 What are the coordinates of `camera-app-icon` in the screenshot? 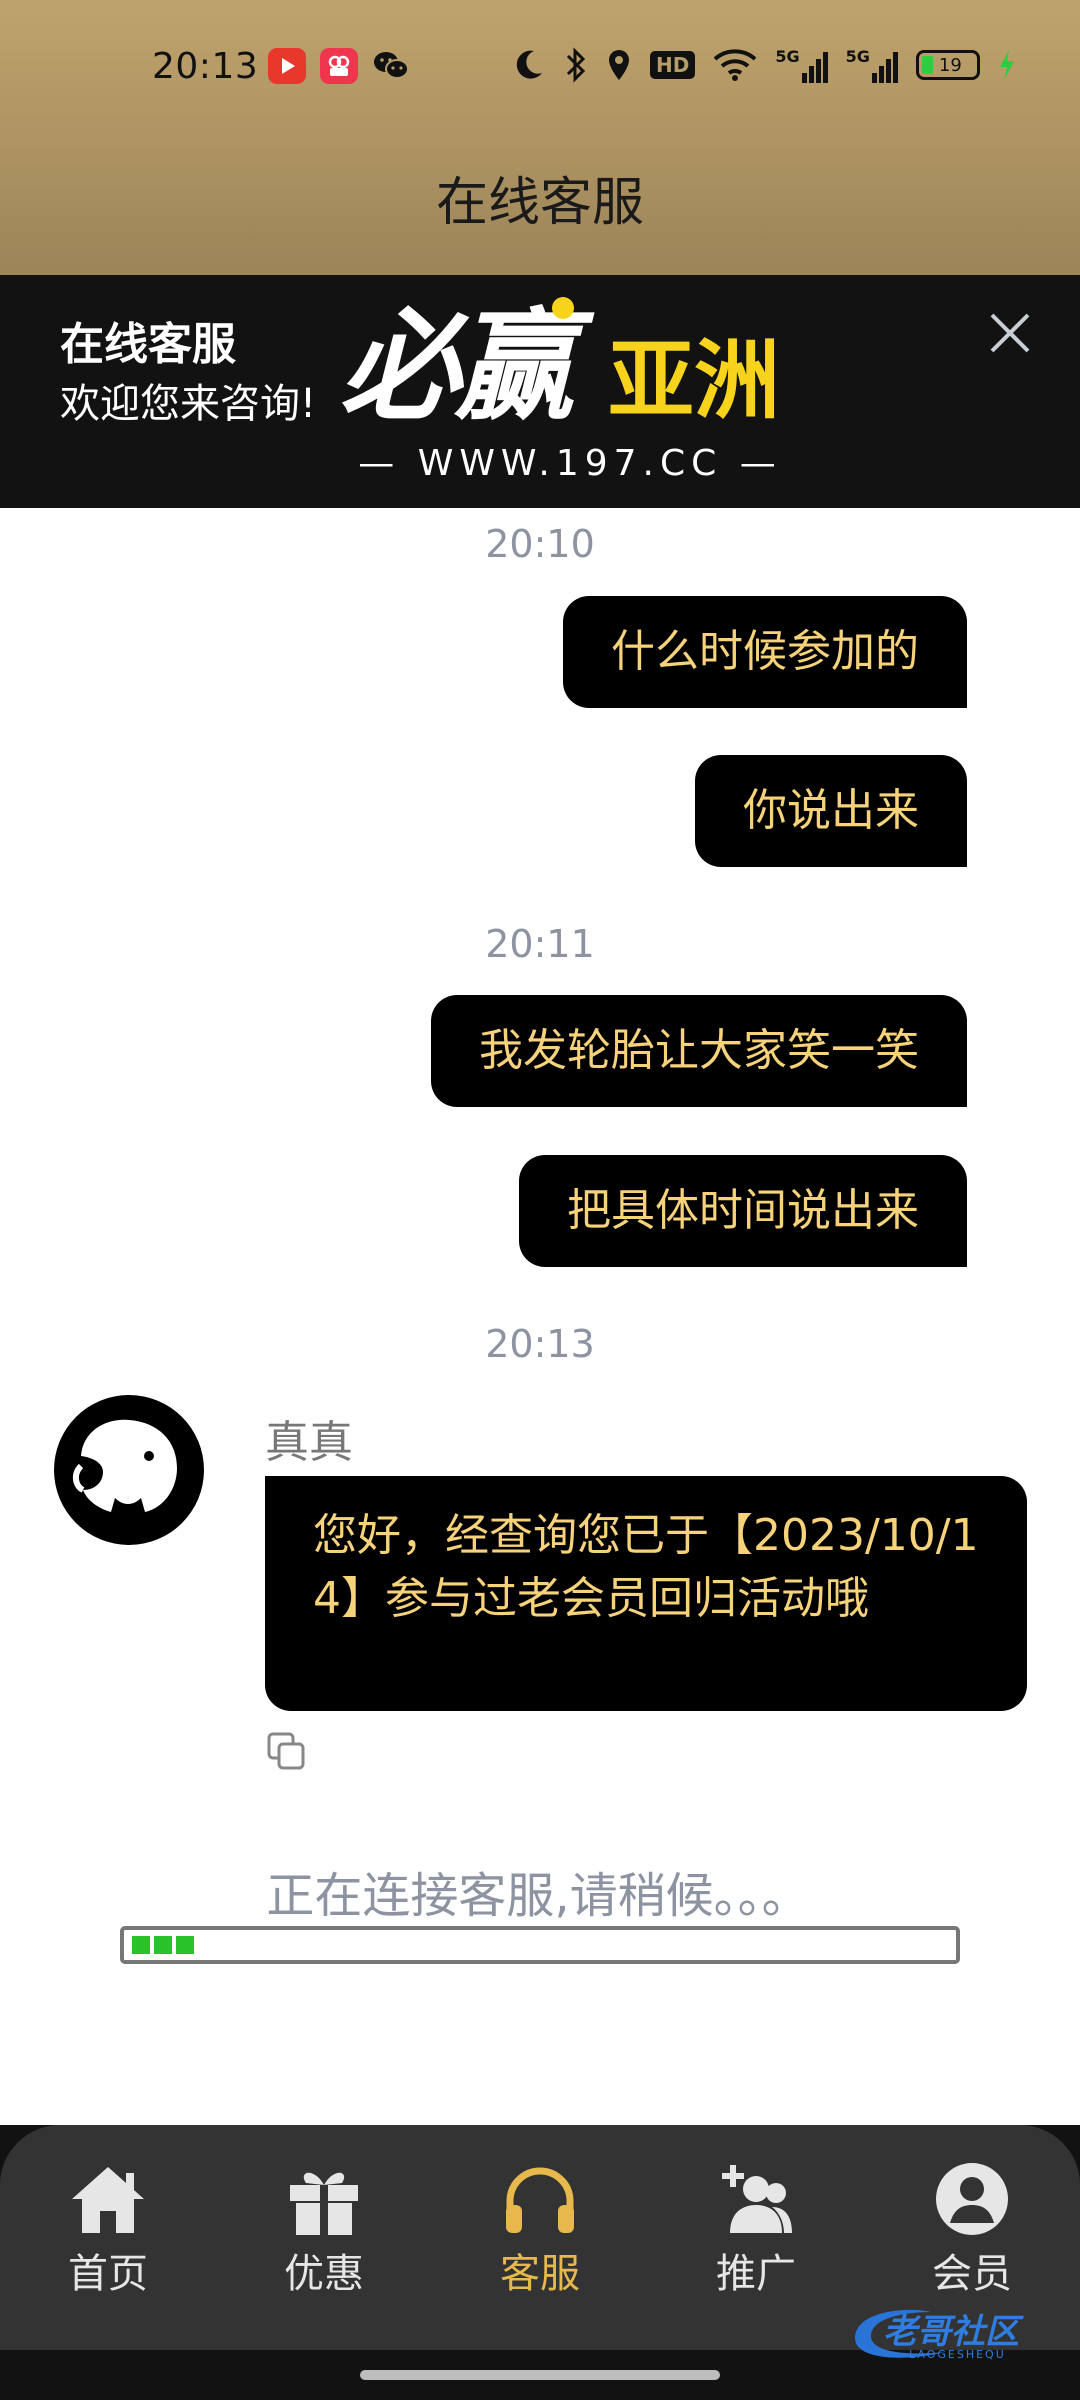 It's located at (339, 66).